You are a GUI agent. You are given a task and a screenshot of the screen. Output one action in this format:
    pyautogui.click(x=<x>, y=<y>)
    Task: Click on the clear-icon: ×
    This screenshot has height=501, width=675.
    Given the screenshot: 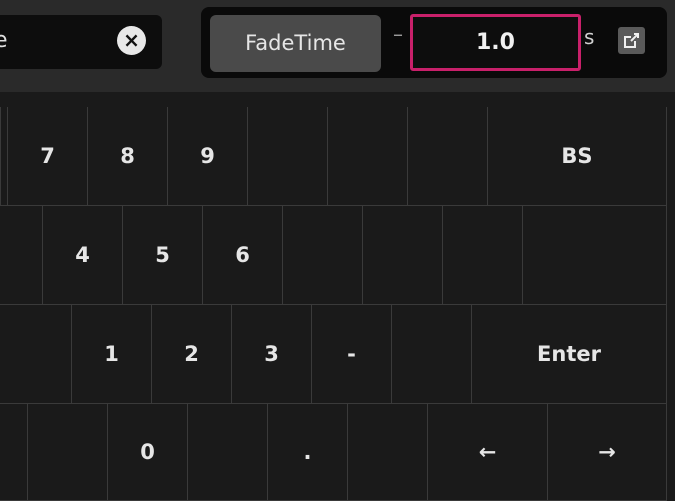 What is the action you would take?
    pyautogui.click(x=131, y=40)
    